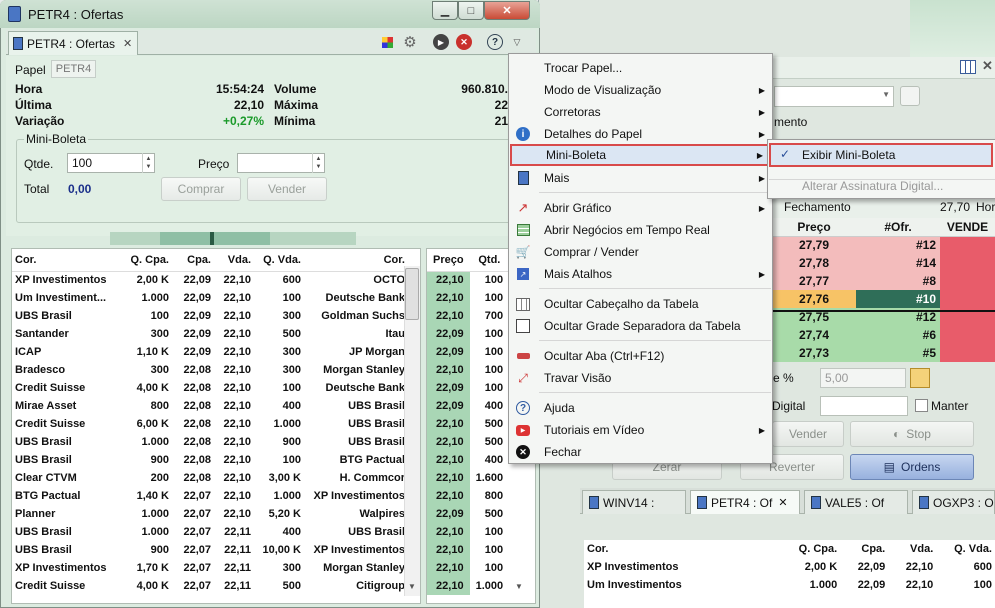 This screenshot has height=608, width=995. Describe the element at coordinates (641, 178) in the screenshot. I see `menu-item-mais: Mais ▶` at that location.